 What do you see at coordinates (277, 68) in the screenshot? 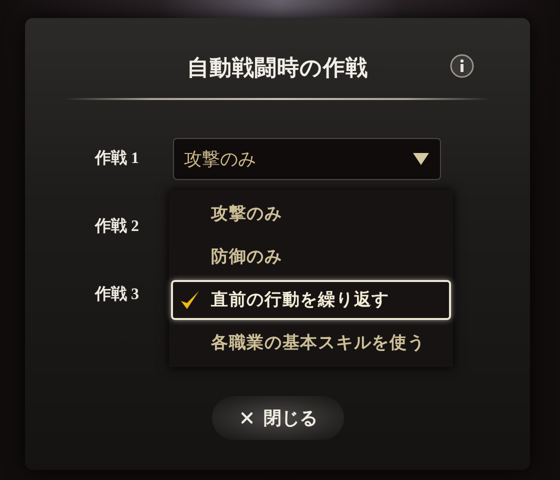
I see `dialog-title: 自動戦闘時の作戦` at bounding box center [277, 68].